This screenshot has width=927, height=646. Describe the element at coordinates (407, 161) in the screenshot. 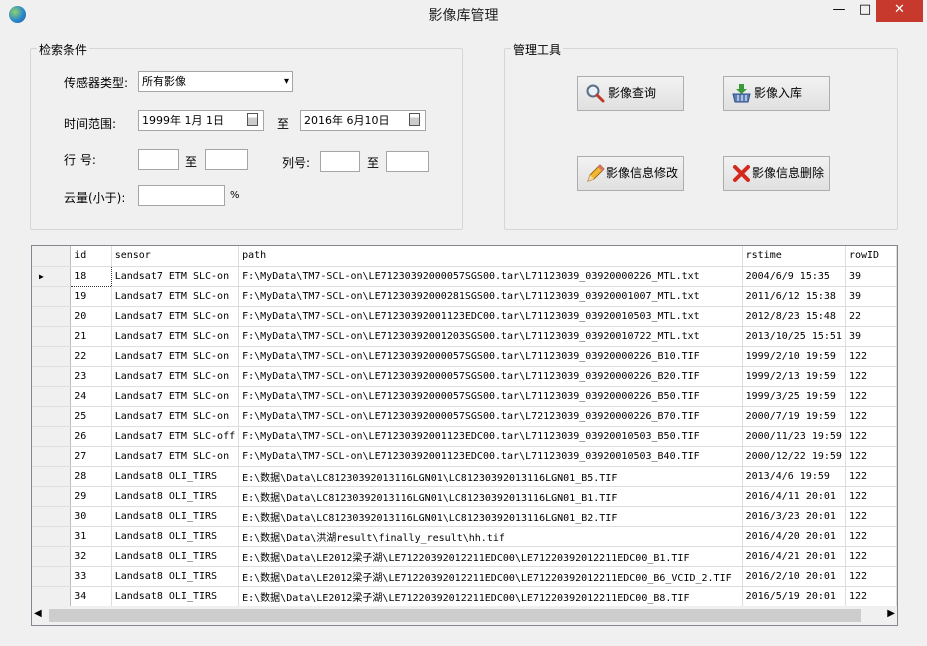

I see `col-to-input` at that location.